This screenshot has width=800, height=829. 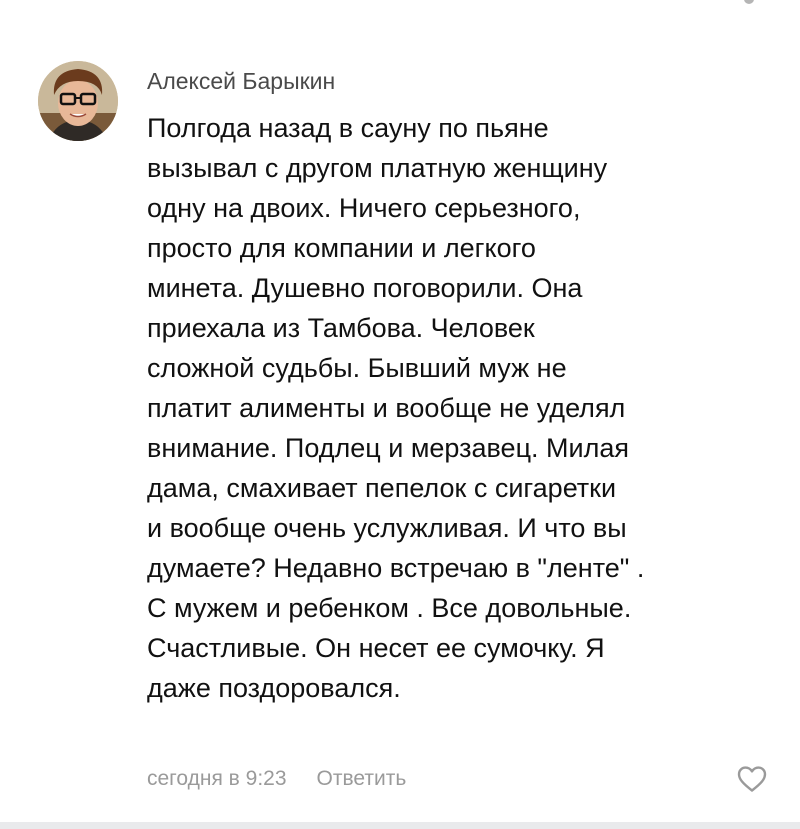 What do you see at coordinates (217, 779) in the screenshot?
I see `comment-timestamp: сегодня в 9:23` at bounding box center [217, 779].